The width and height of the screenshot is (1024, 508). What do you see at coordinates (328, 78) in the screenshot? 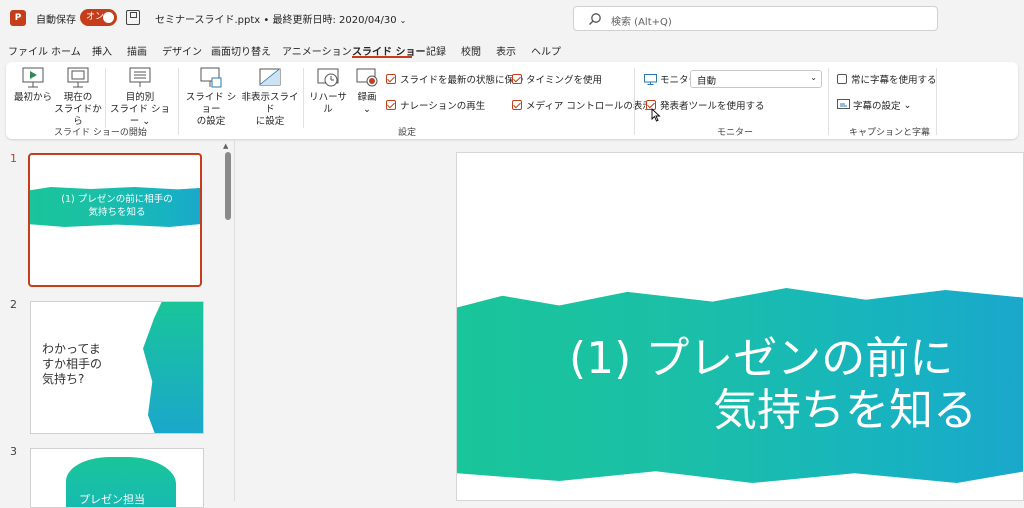
I see `rehearse-icon` at bounding box center [328, 78].